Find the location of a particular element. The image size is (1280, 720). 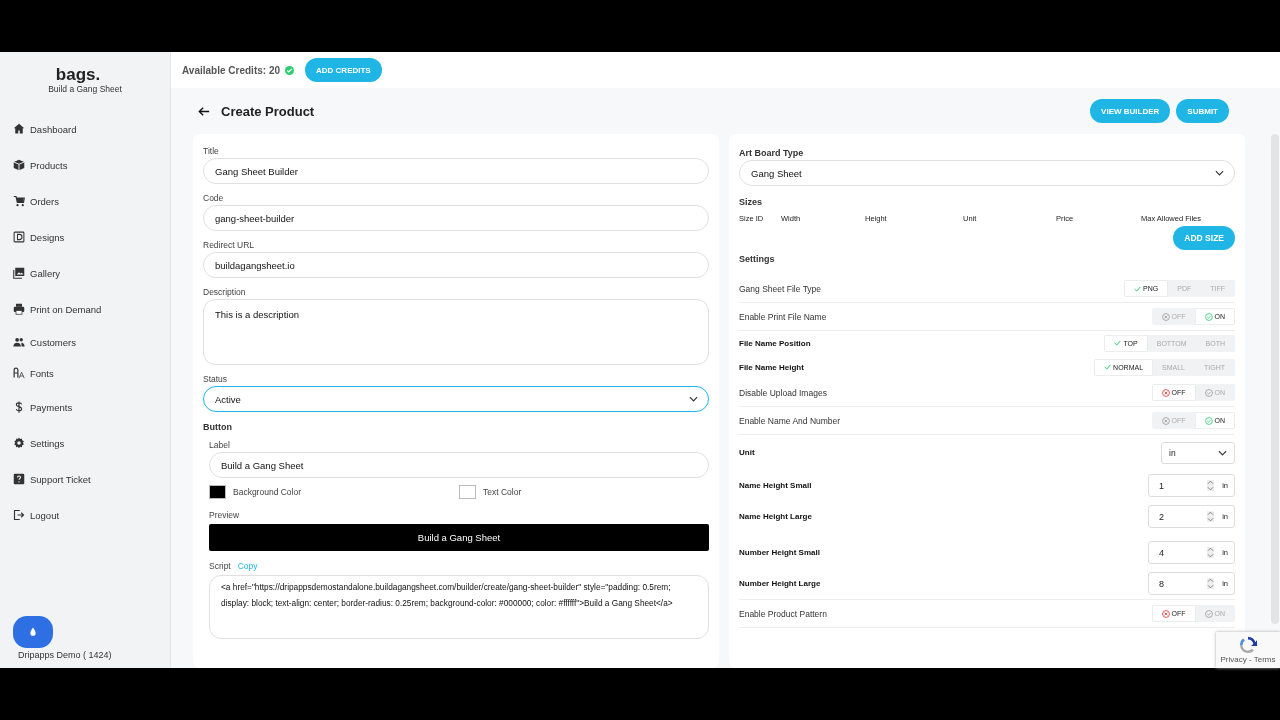

setting-label: Enable Name And Number is located at coordinates (790, 420).